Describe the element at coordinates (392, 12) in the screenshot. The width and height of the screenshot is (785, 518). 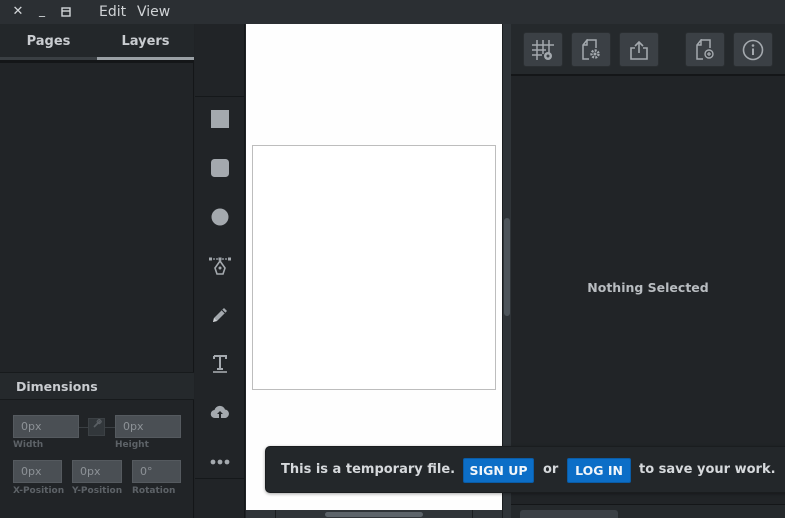
I see `title-bar: ✕ _ Edit View` at that location.